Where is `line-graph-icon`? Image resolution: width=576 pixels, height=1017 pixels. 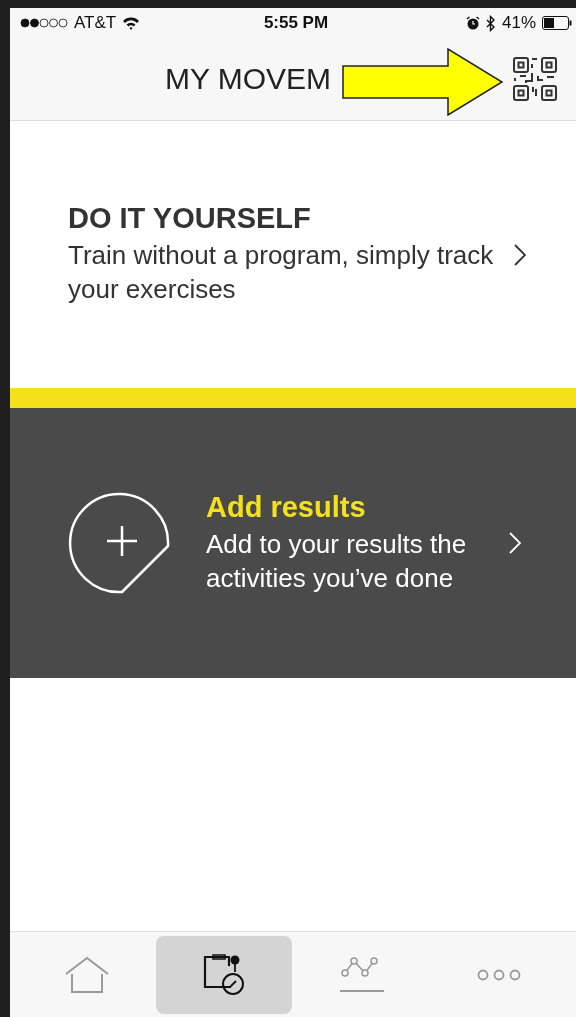 line-graph-icon is located at coordinates (361, 974).